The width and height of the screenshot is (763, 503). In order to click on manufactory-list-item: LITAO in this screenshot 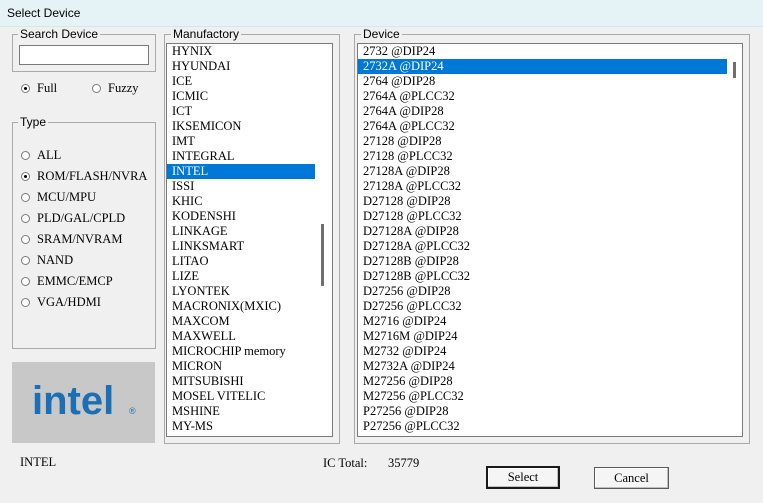, I will do `click(243, 261)`.